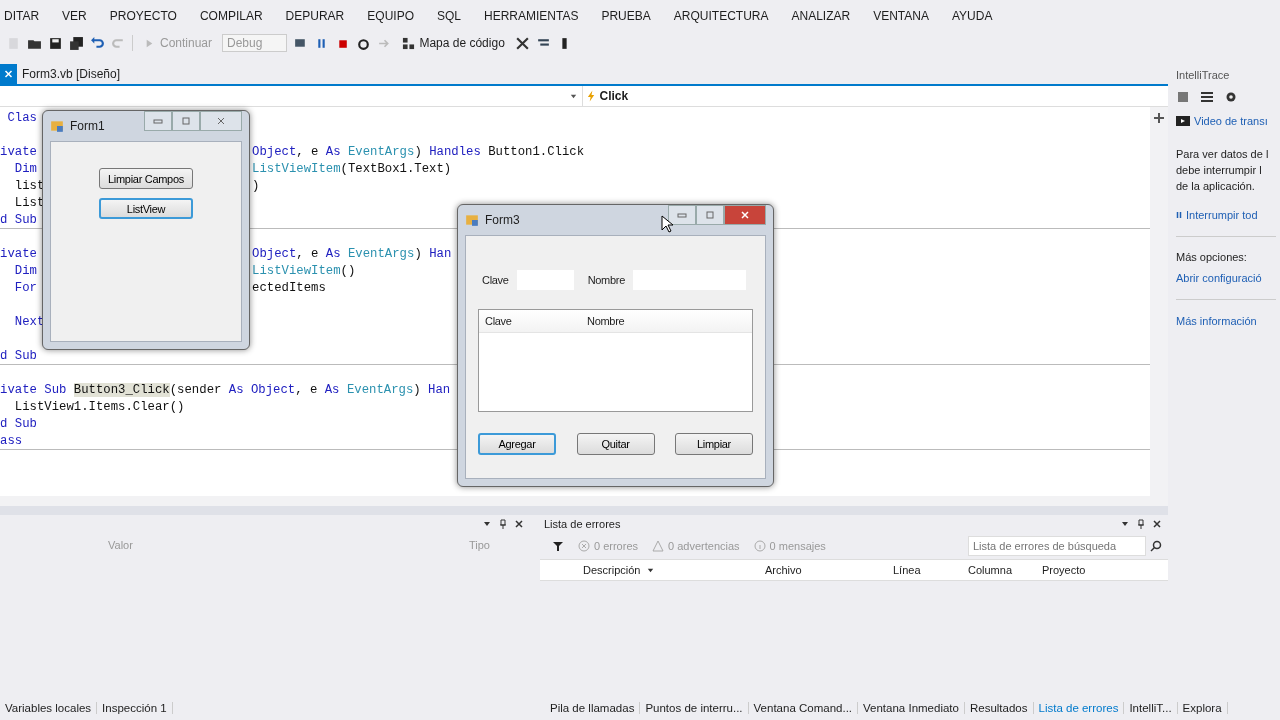 The height and width of the screenshot is (720, 1280). I want to click on code-text: List, so click(29, 203).